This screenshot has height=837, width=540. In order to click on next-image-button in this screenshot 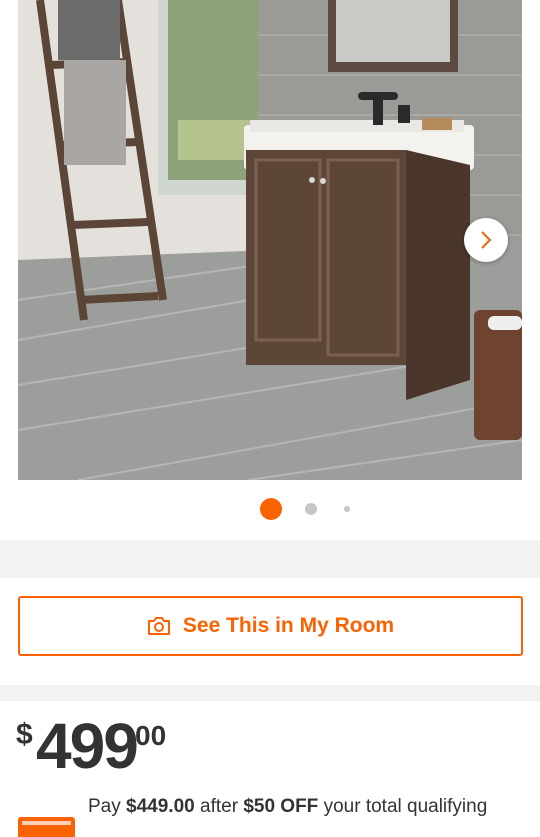, I will do `click(486, 240)`.